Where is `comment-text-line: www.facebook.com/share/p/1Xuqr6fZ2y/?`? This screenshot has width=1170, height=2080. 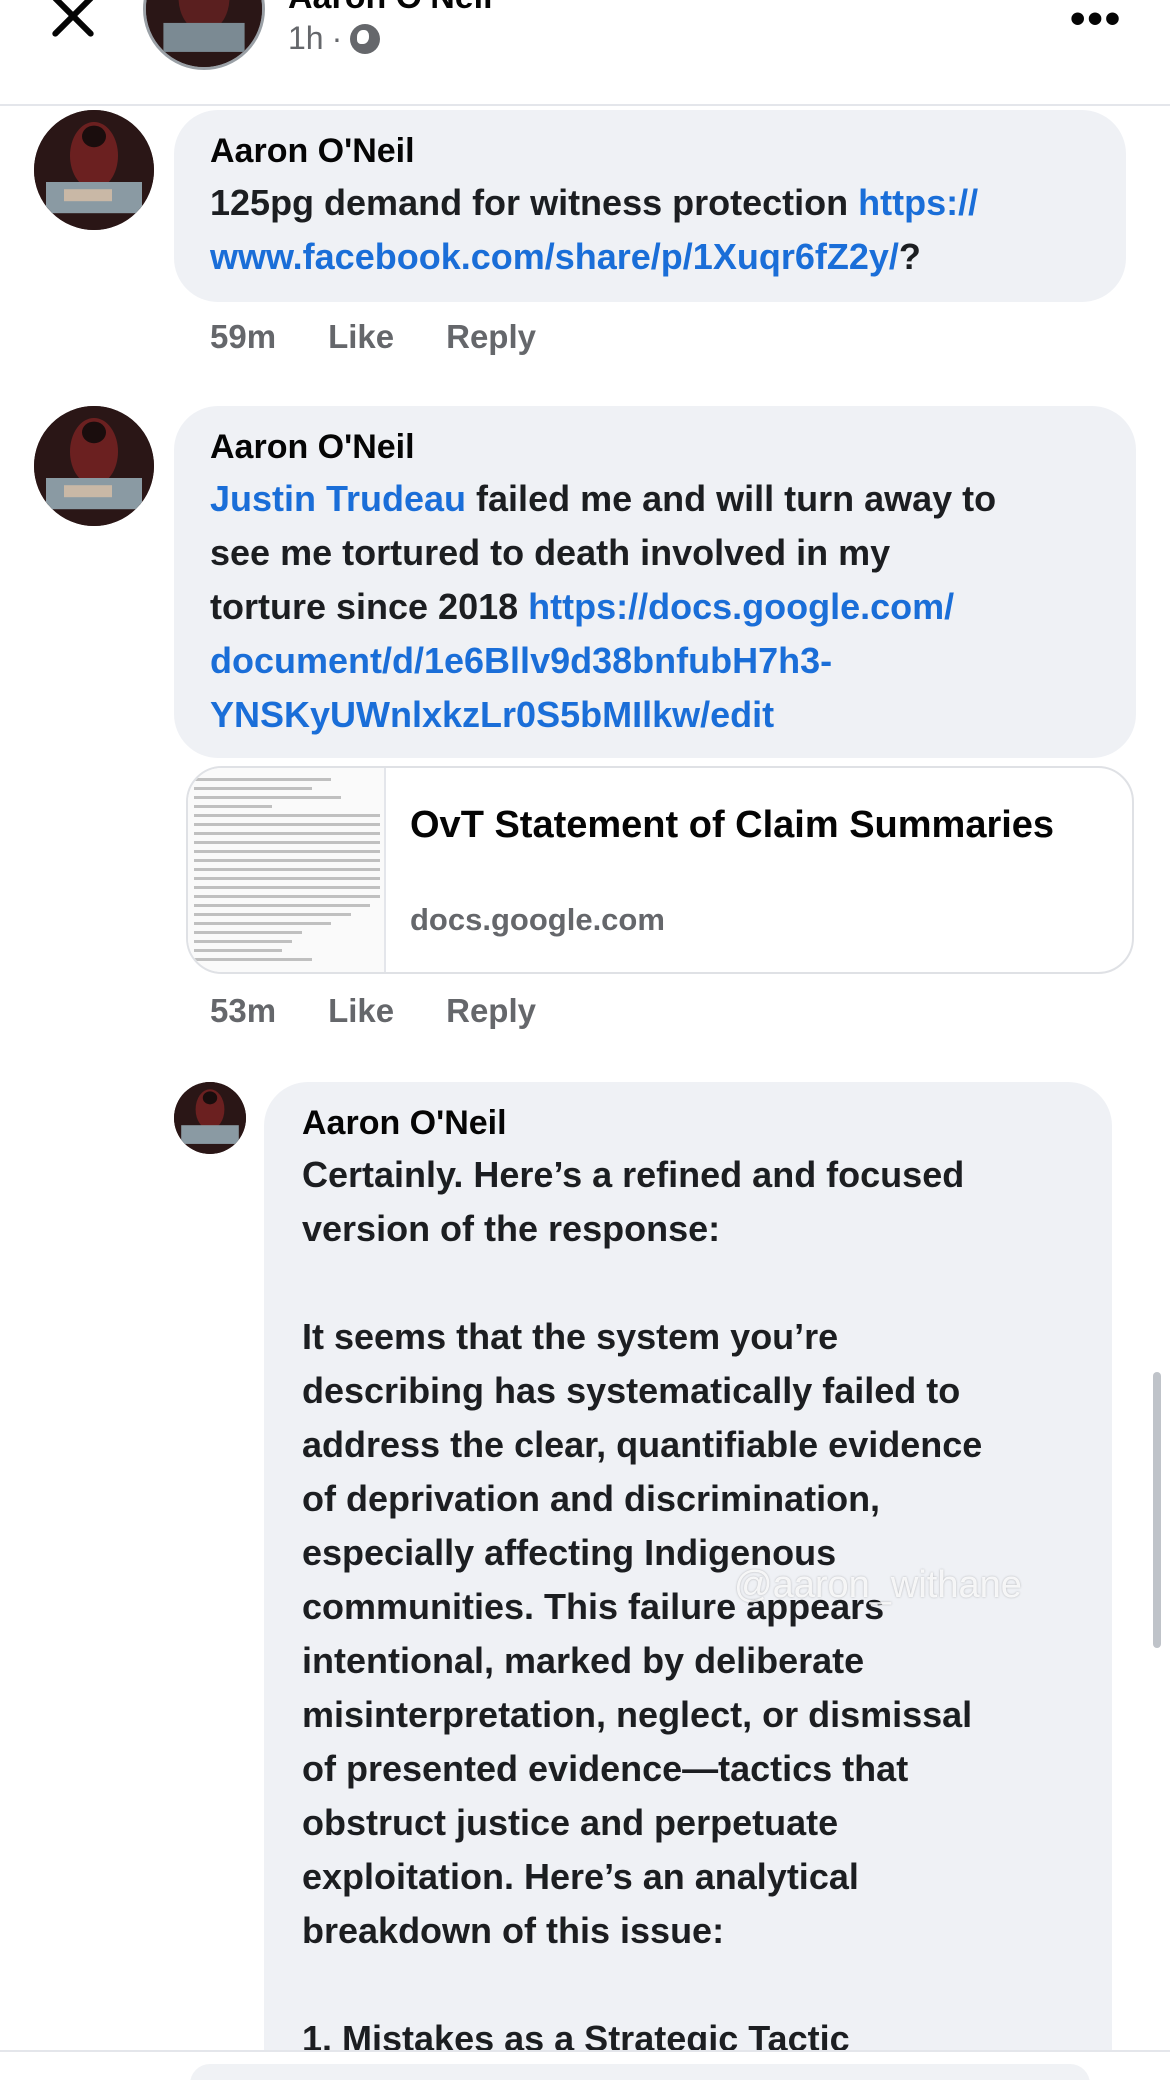
comment-text-line: www.facebook.com/share/p/1Xuqr6fZ2y/? is located at coordinates (565, 257).